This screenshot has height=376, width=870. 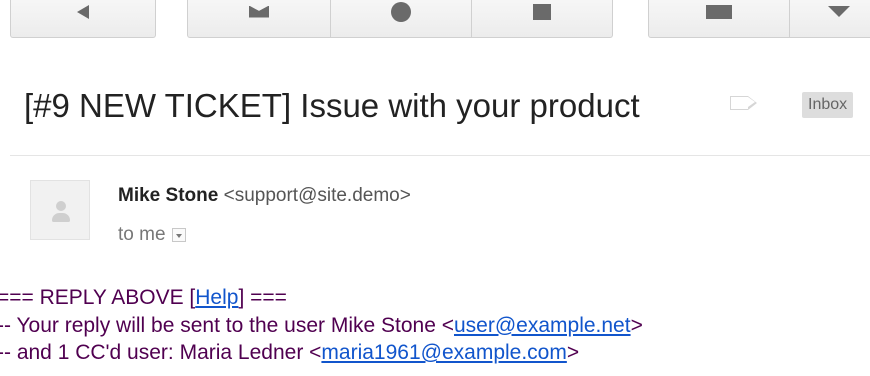 What do you see at coordinates (828, 105) in the screenshot?
I see `inbox-label-badge: Inbox` at bounding box center [828, 105].